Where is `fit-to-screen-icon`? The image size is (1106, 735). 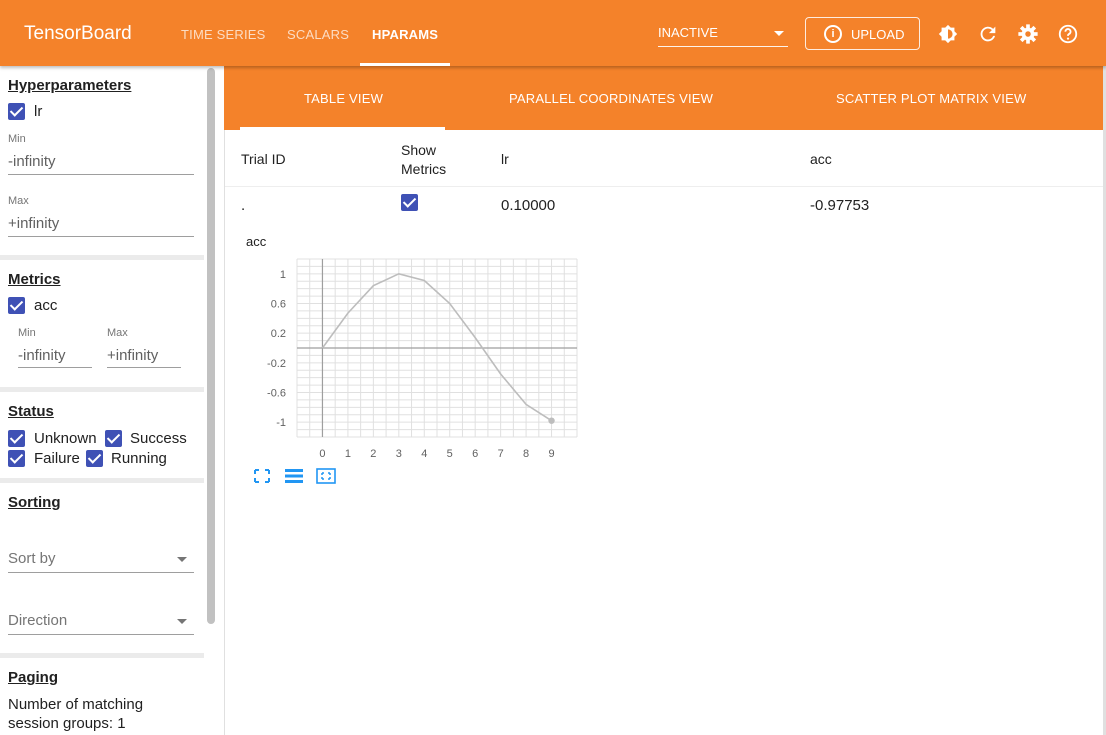
fit-to-screen-icon is located at coordinates (262, 476).